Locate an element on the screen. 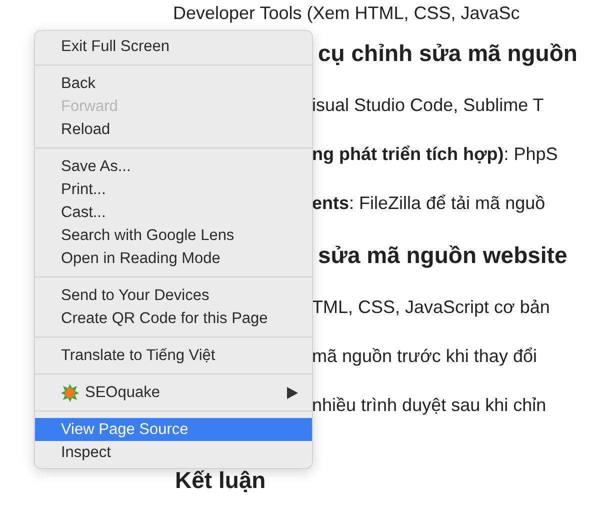 The height and width of the screenshot is (505, 600). section-heading: Kết luận is located at coordinates (220, 480).